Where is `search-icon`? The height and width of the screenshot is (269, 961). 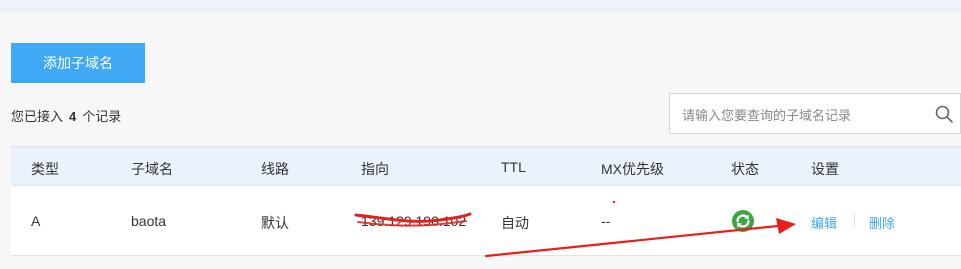
search-icon is located at coordinates (944, 114).